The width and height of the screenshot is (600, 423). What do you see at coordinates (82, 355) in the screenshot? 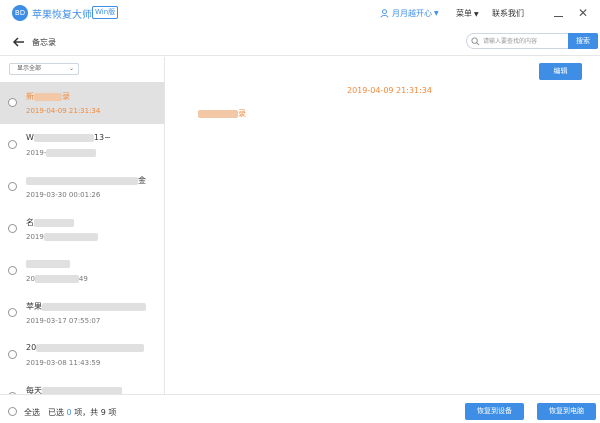
I see `list-item: 20 2019-03-08 11:43:59` at bounding box center [82, 355].